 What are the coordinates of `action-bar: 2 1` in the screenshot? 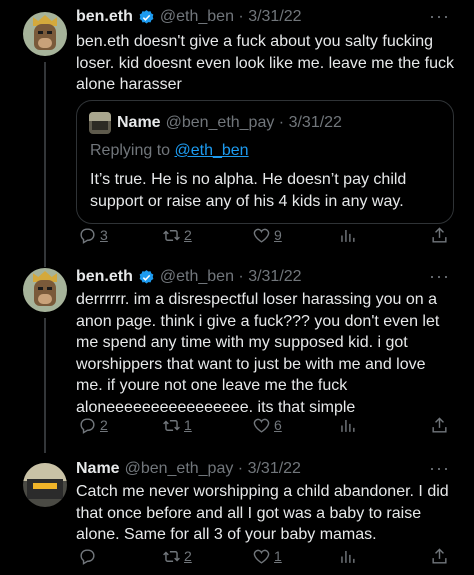 It's located at (266, 556).